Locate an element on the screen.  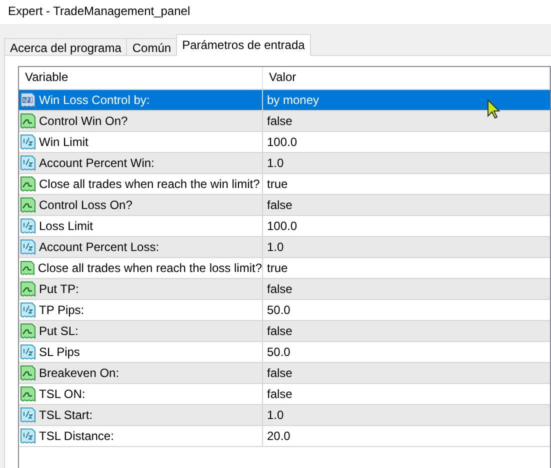
table-cell: Win Limit is located at coordinates (141, 142).